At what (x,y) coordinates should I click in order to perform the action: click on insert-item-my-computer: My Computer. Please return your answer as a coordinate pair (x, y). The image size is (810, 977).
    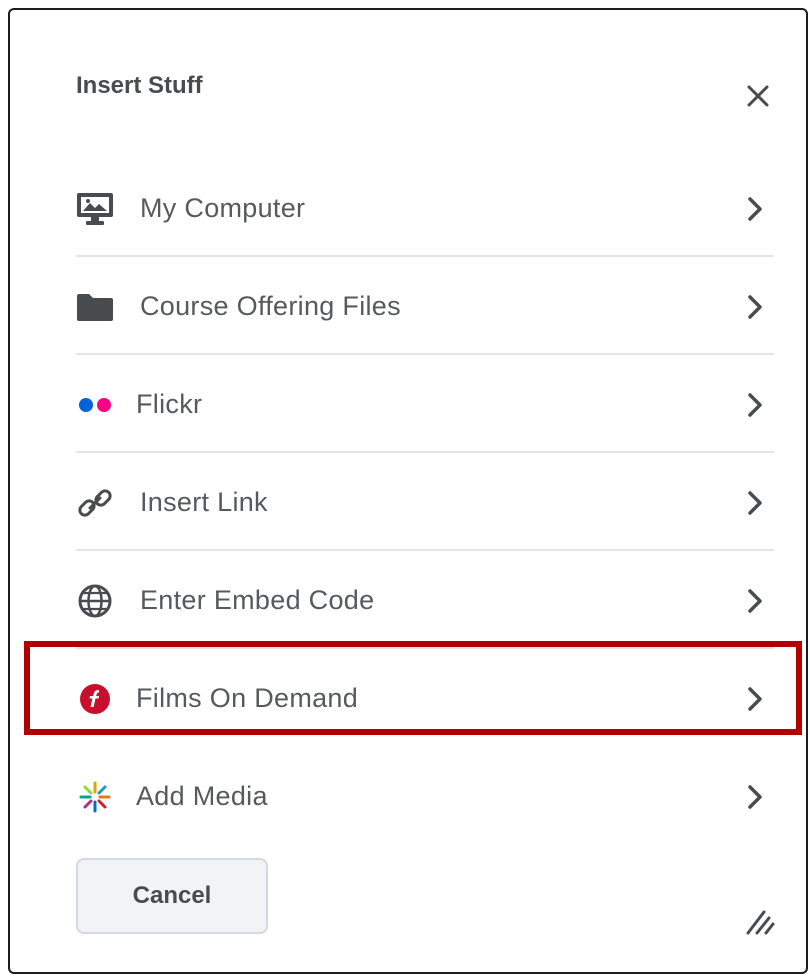
    Looking at the image, I should click on (425, 208).